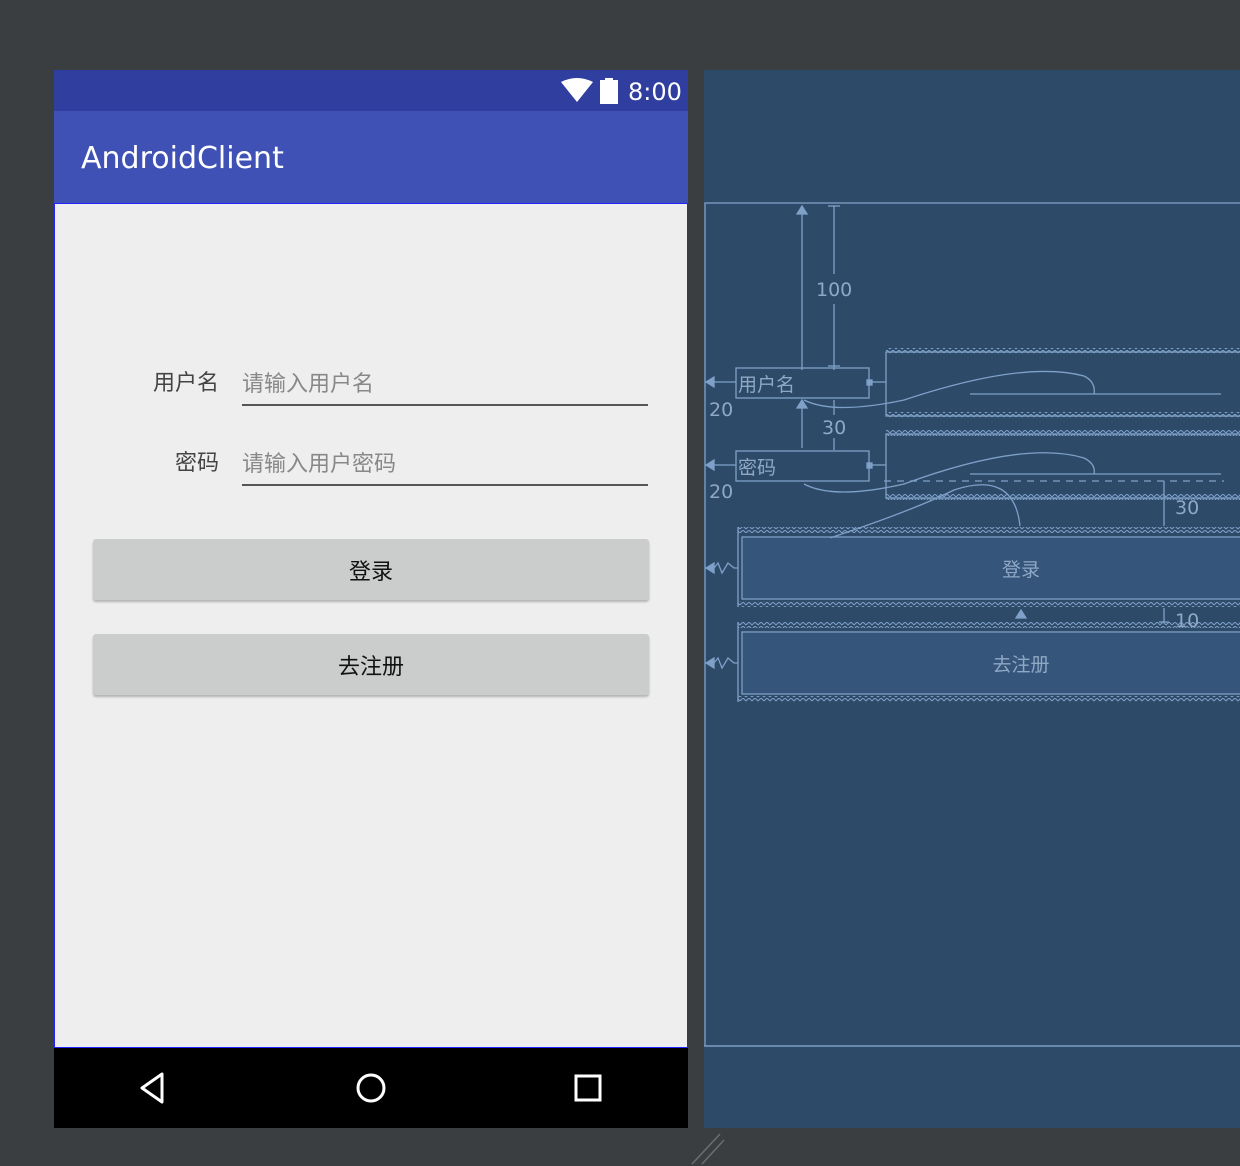  Describe the element at coordinates (1020, 665) in the screenshot. I see `blueprint-register-text: 去注册` at that location.